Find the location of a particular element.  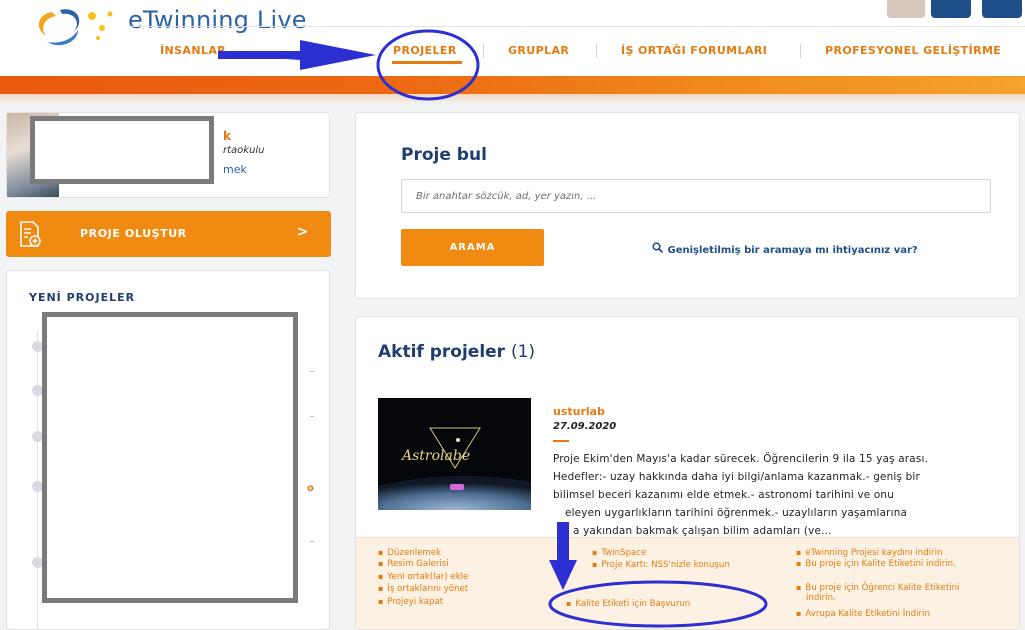

create-project-label: PROJE OLUŞTUR is located at coordinates (133, 233).